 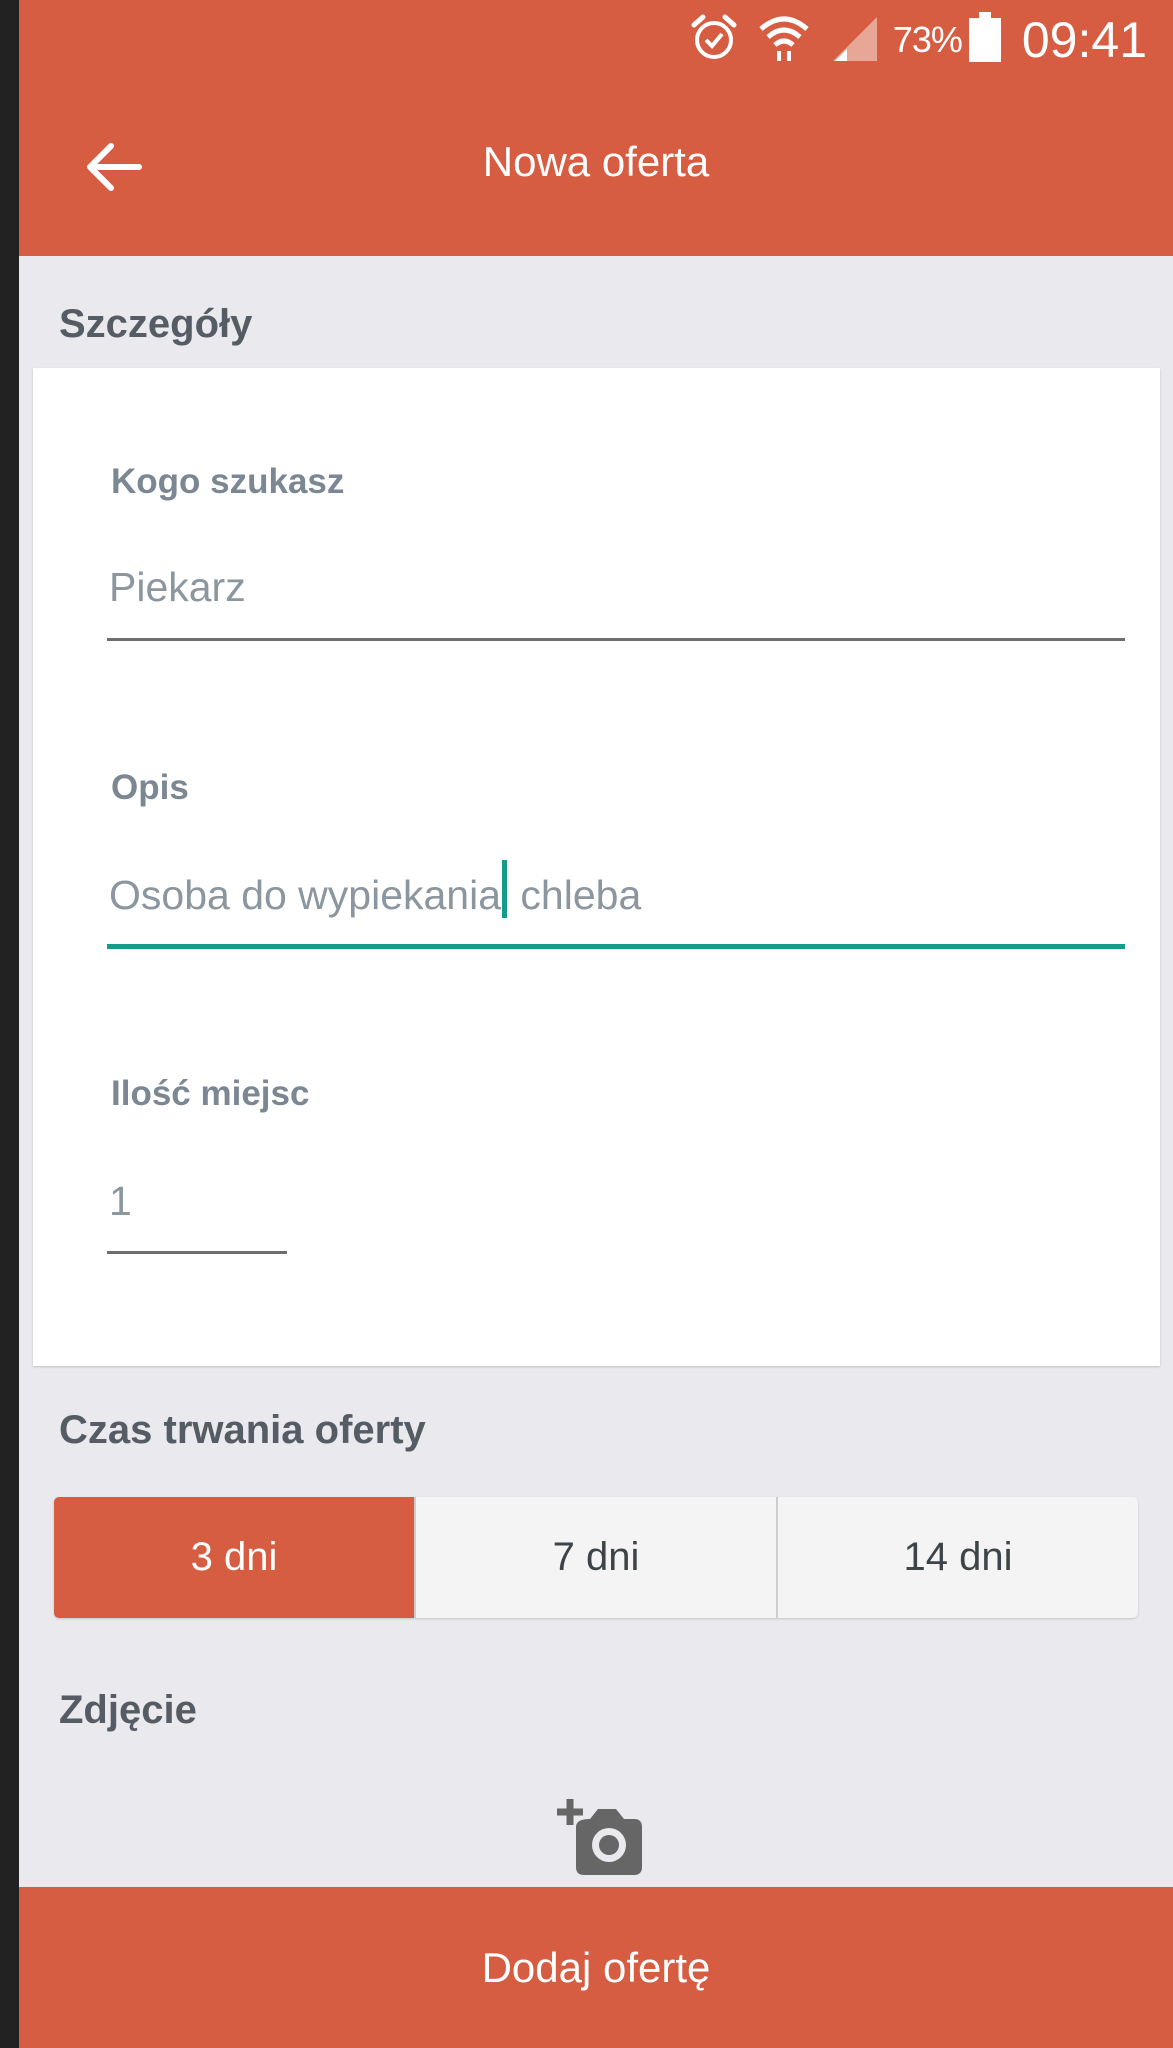 What do you see at coordinates (616, 639) in the screenshot?
I see `who-underline` at bounding box center [616, 639].